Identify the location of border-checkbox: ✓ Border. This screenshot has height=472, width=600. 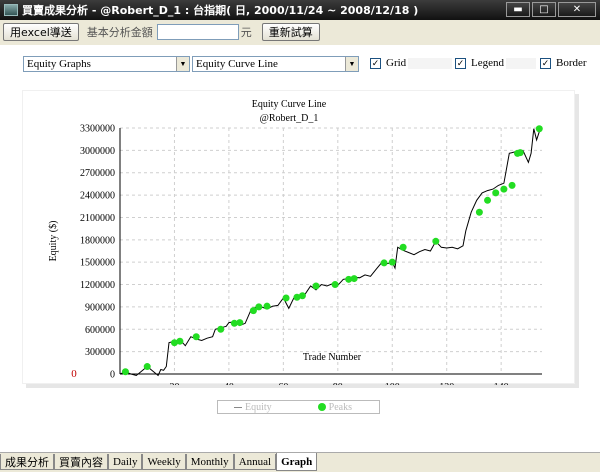
(563, 63).